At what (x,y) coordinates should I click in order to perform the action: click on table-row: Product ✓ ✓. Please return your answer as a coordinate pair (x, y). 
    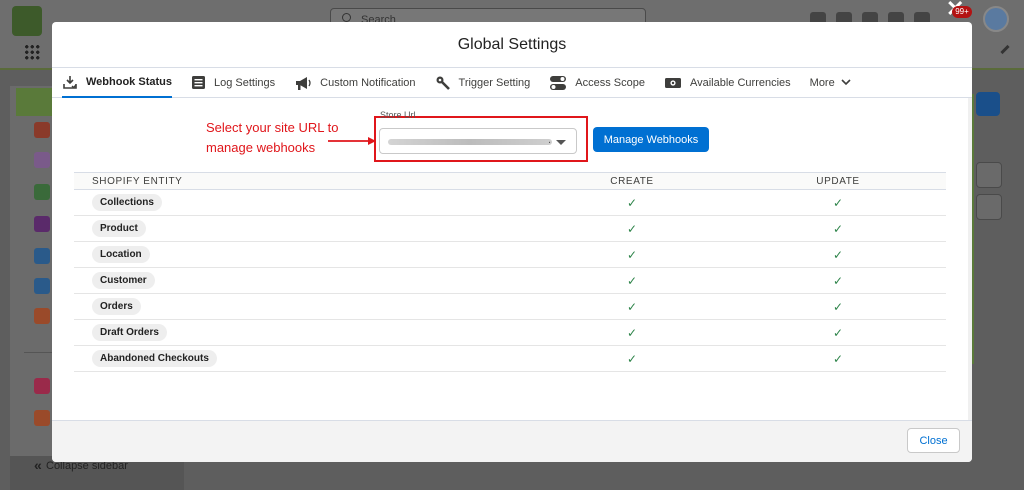
    Looking at the image, I should click on (510, 228).